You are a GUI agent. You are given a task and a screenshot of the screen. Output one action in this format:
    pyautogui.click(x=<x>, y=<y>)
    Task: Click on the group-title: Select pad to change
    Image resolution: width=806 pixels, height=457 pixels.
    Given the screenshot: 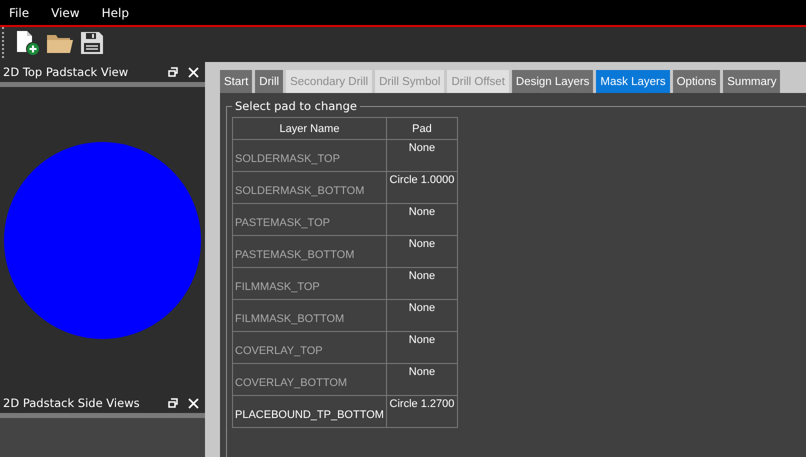 What is the action you would take?
    pyautogui.click(x=296, y=106)
    